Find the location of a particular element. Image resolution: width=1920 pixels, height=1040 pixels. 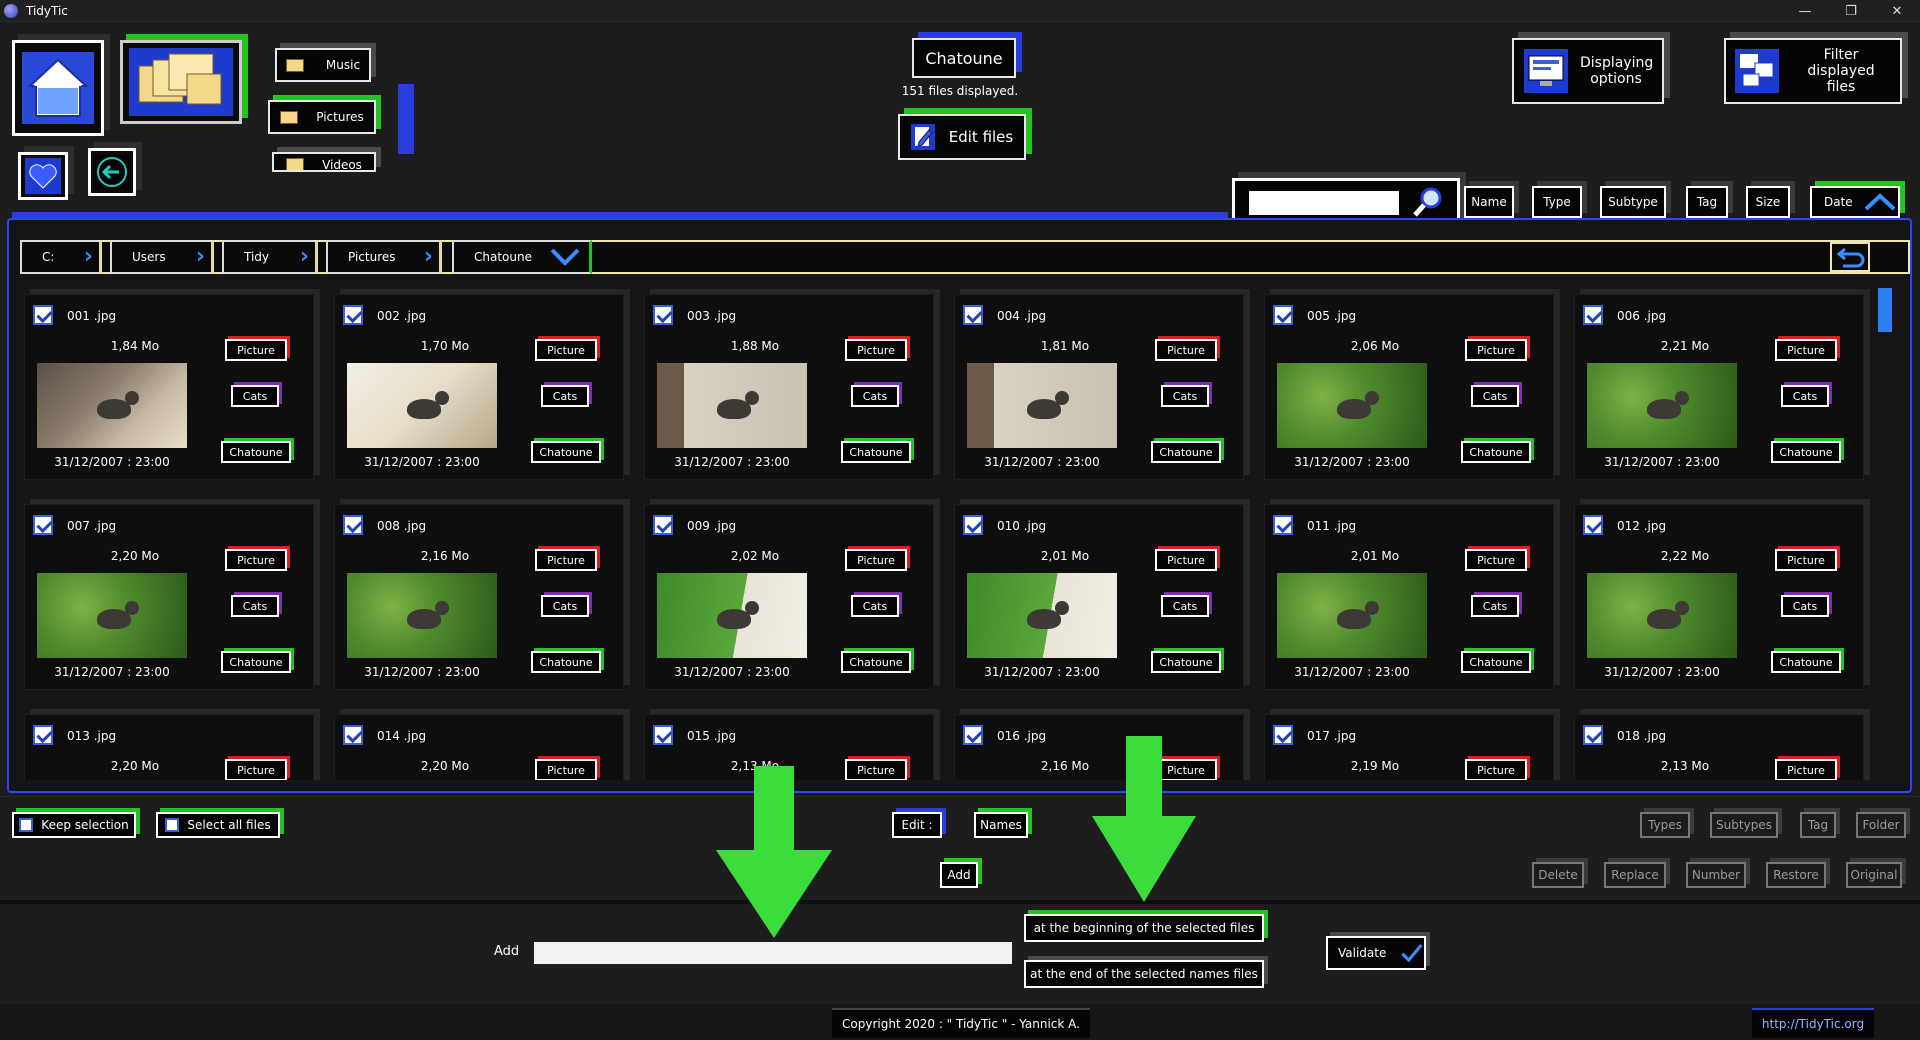

minimize-button: — is located at coordinates (1805, 11).